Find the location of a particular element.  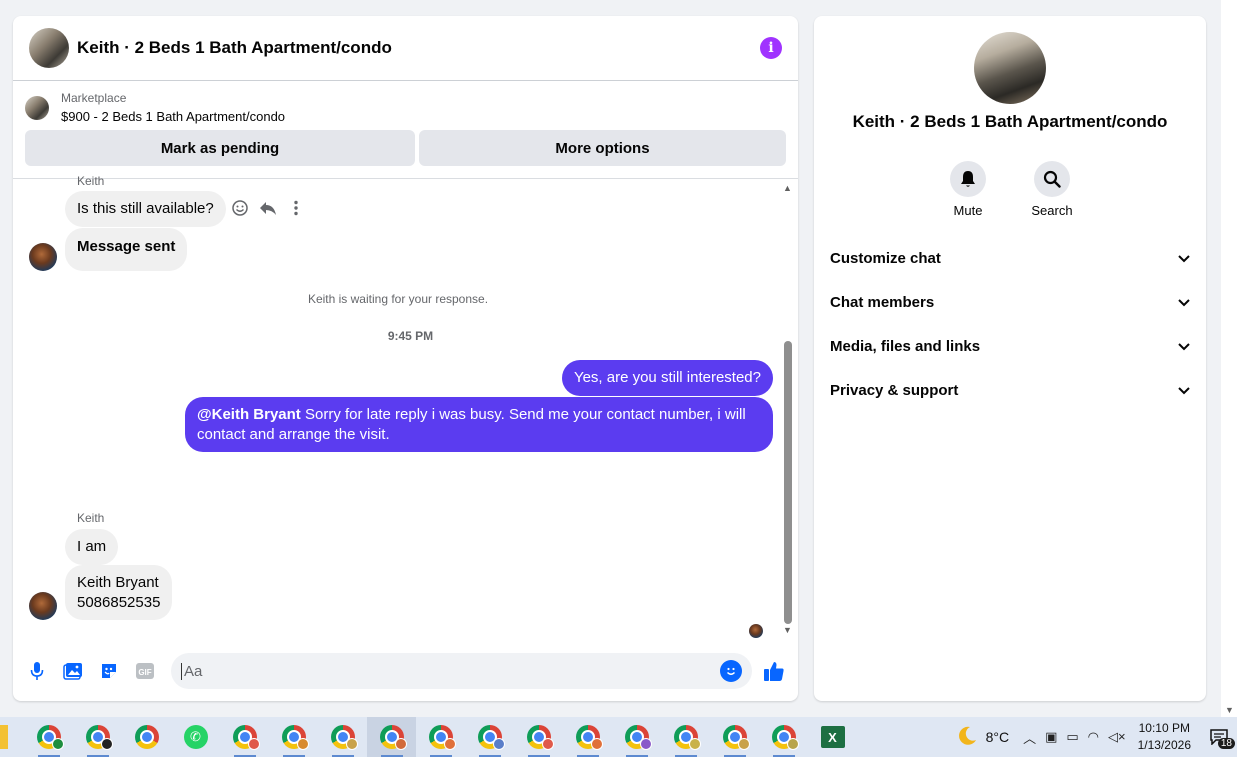

thread-scrollbar: ▲ ▼ is located at coordinates (788, 409).